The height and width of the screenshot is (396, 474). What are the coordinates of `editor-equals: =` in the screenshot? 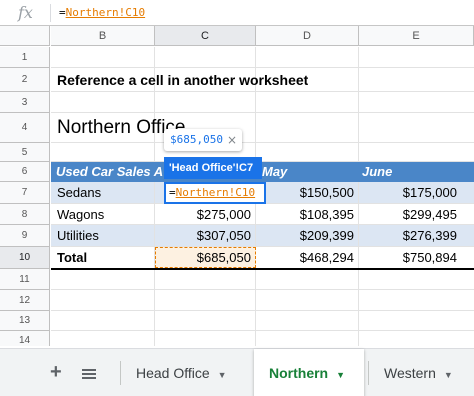 It's located at (172, 192).